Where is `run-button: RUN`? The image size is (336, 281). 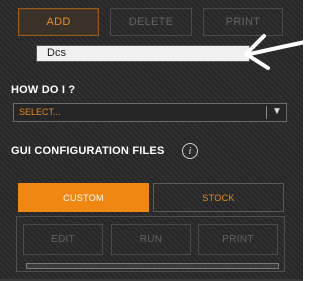 run-button: RUN is located at coordinates (151, 239).